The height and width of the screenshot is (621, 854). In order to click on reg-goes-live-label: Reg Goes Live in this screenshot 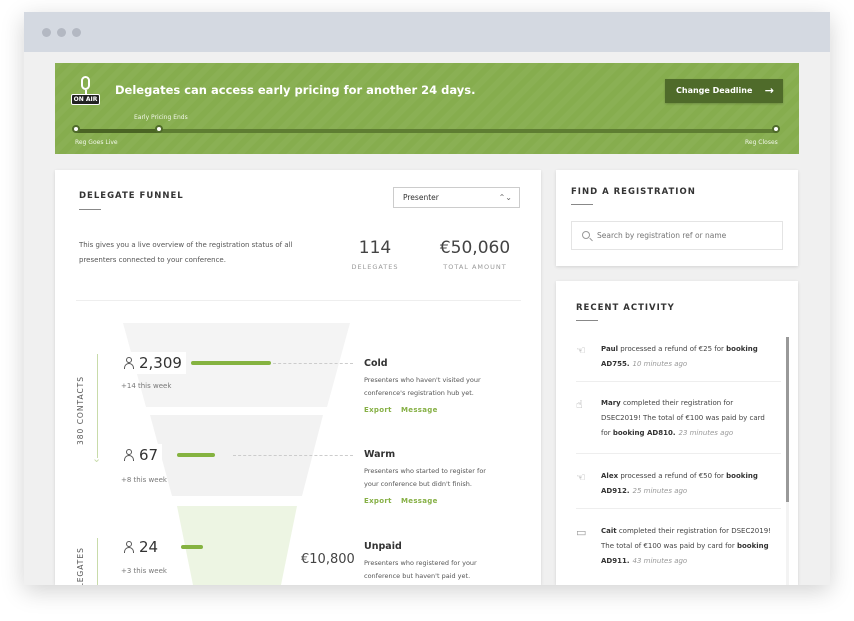, I will do `click(96, 142)`.